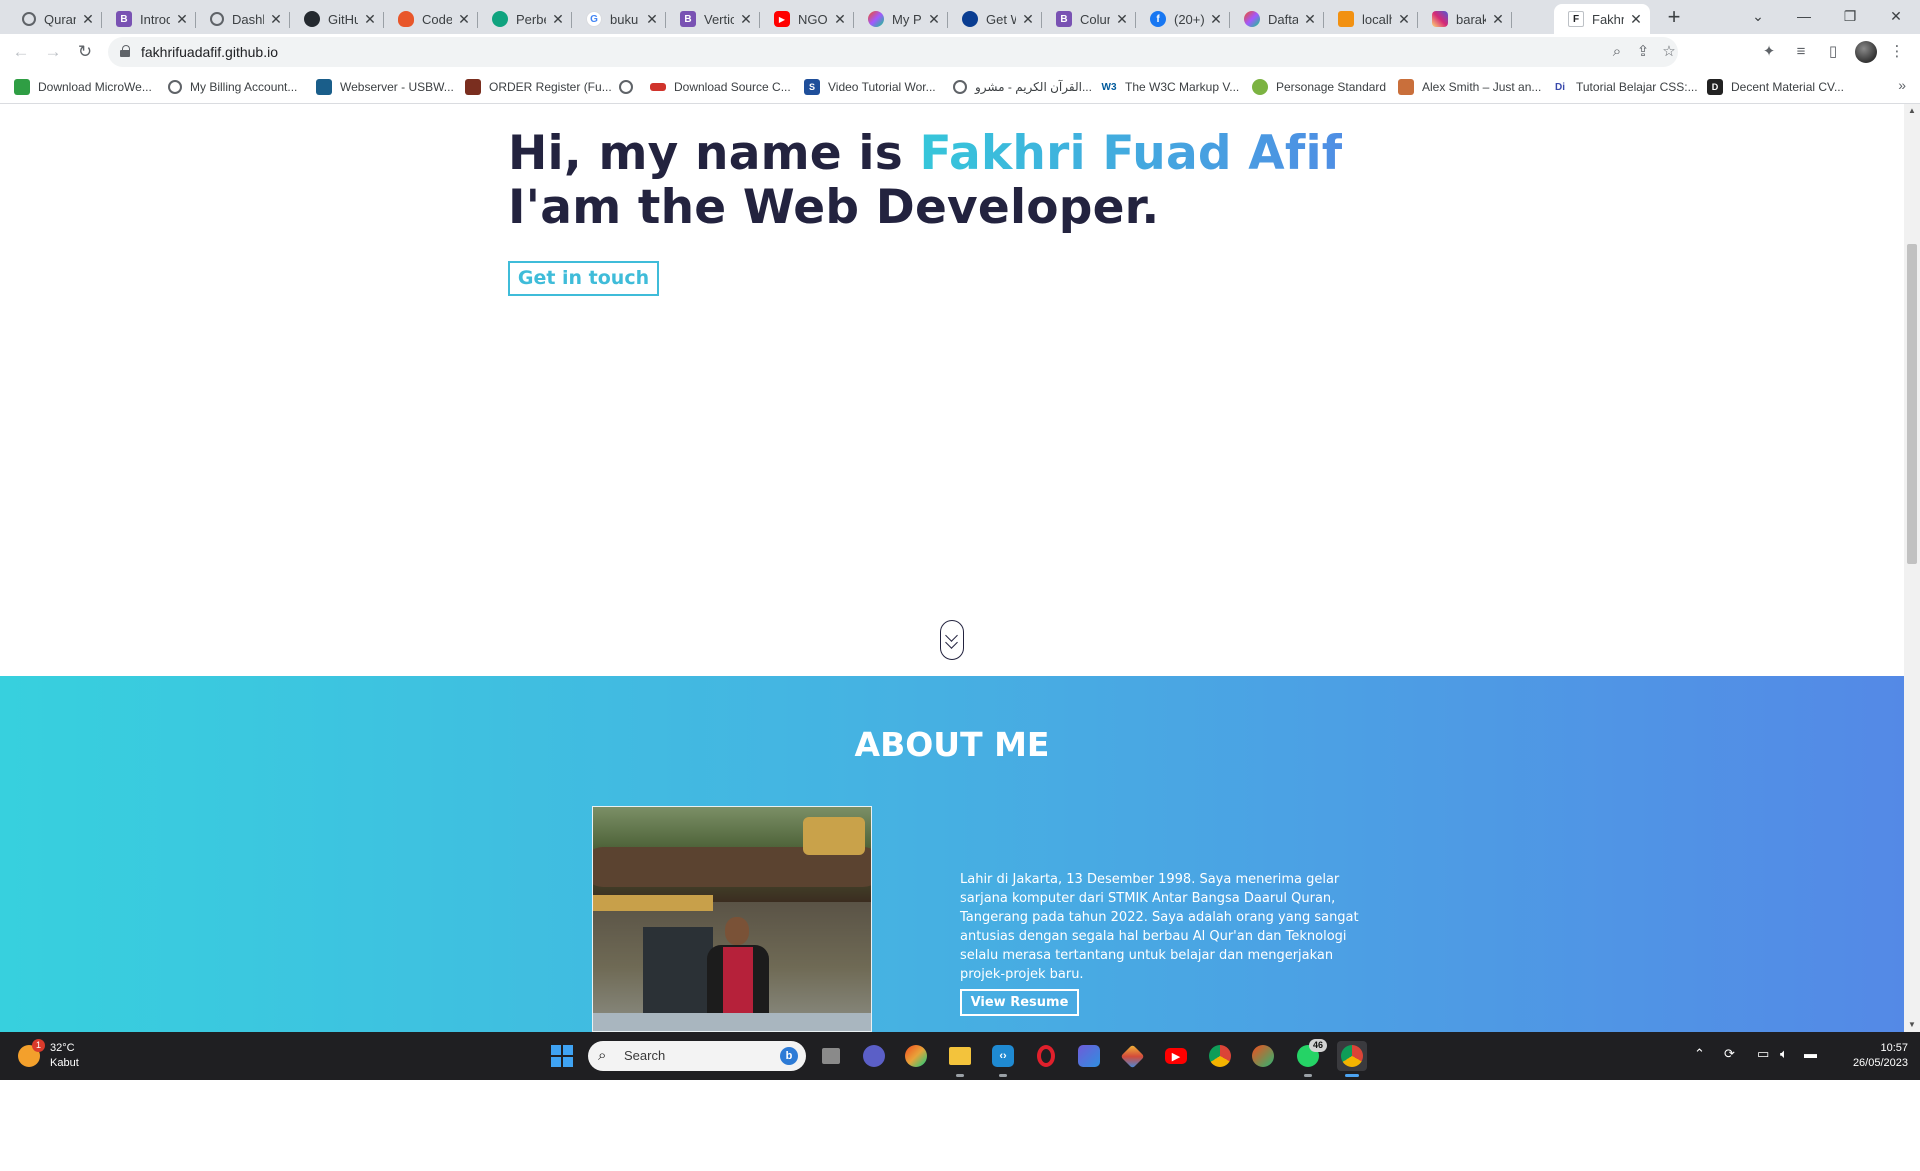  I want to click on whatsapp-icon: 46, so click(1310, 1058).